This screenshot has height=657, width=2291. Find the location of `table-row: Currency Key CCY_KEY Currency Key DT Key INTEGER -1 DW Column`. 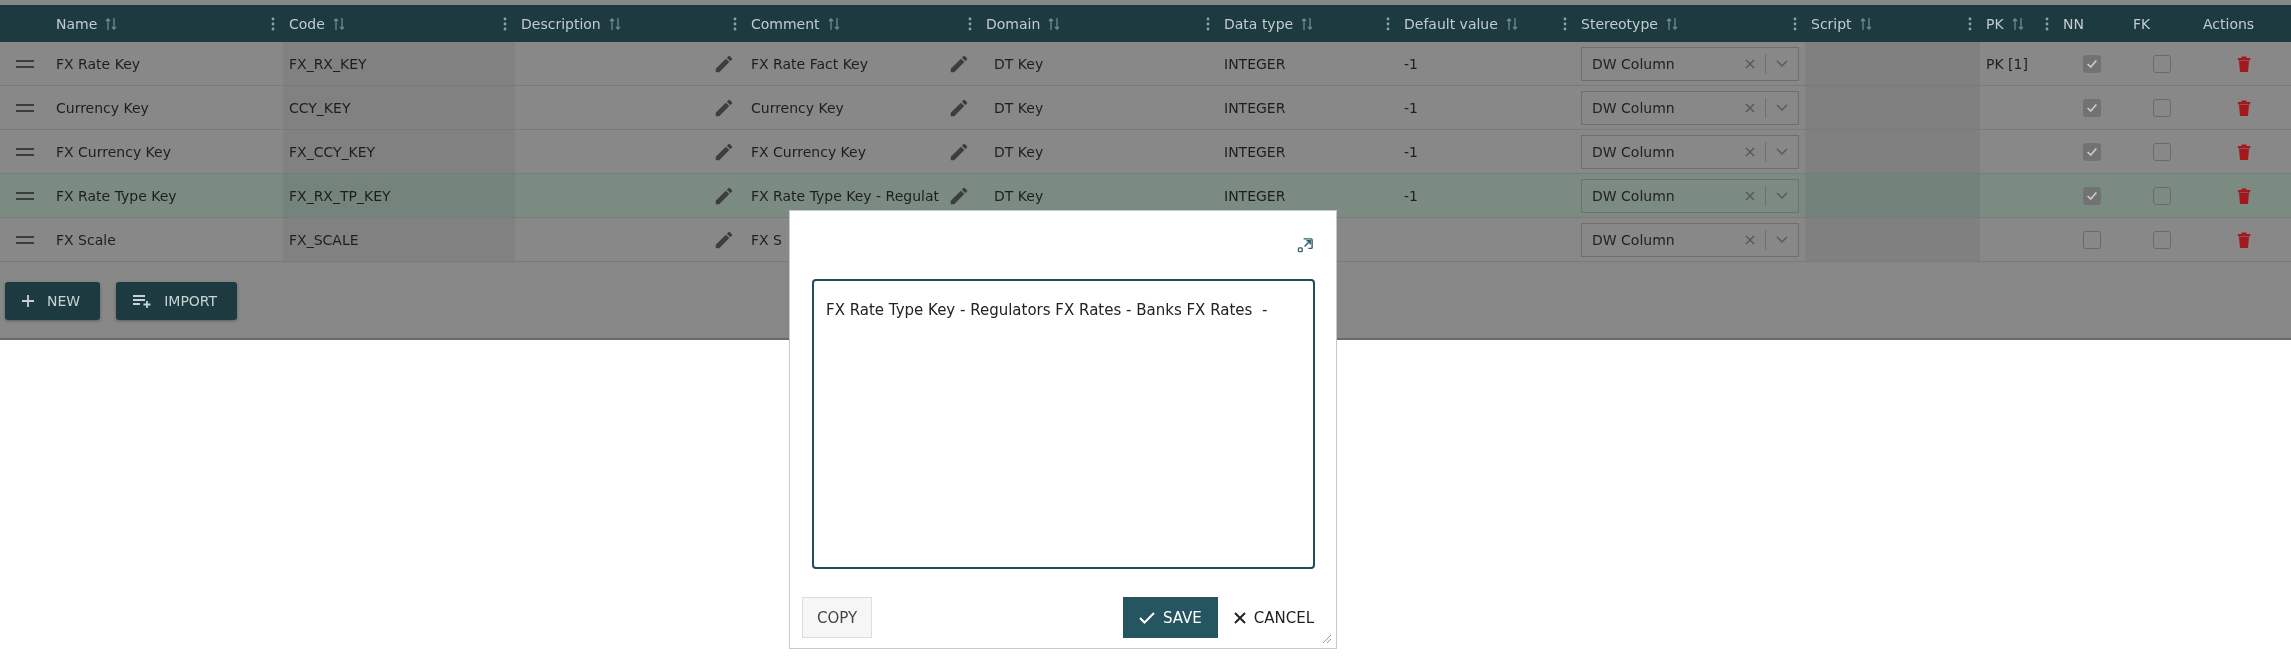

table-row: Currency Key CCY_KEY Currency Key DT Key INTEGER -1 DW Column is located at coordinates (1145, 108).